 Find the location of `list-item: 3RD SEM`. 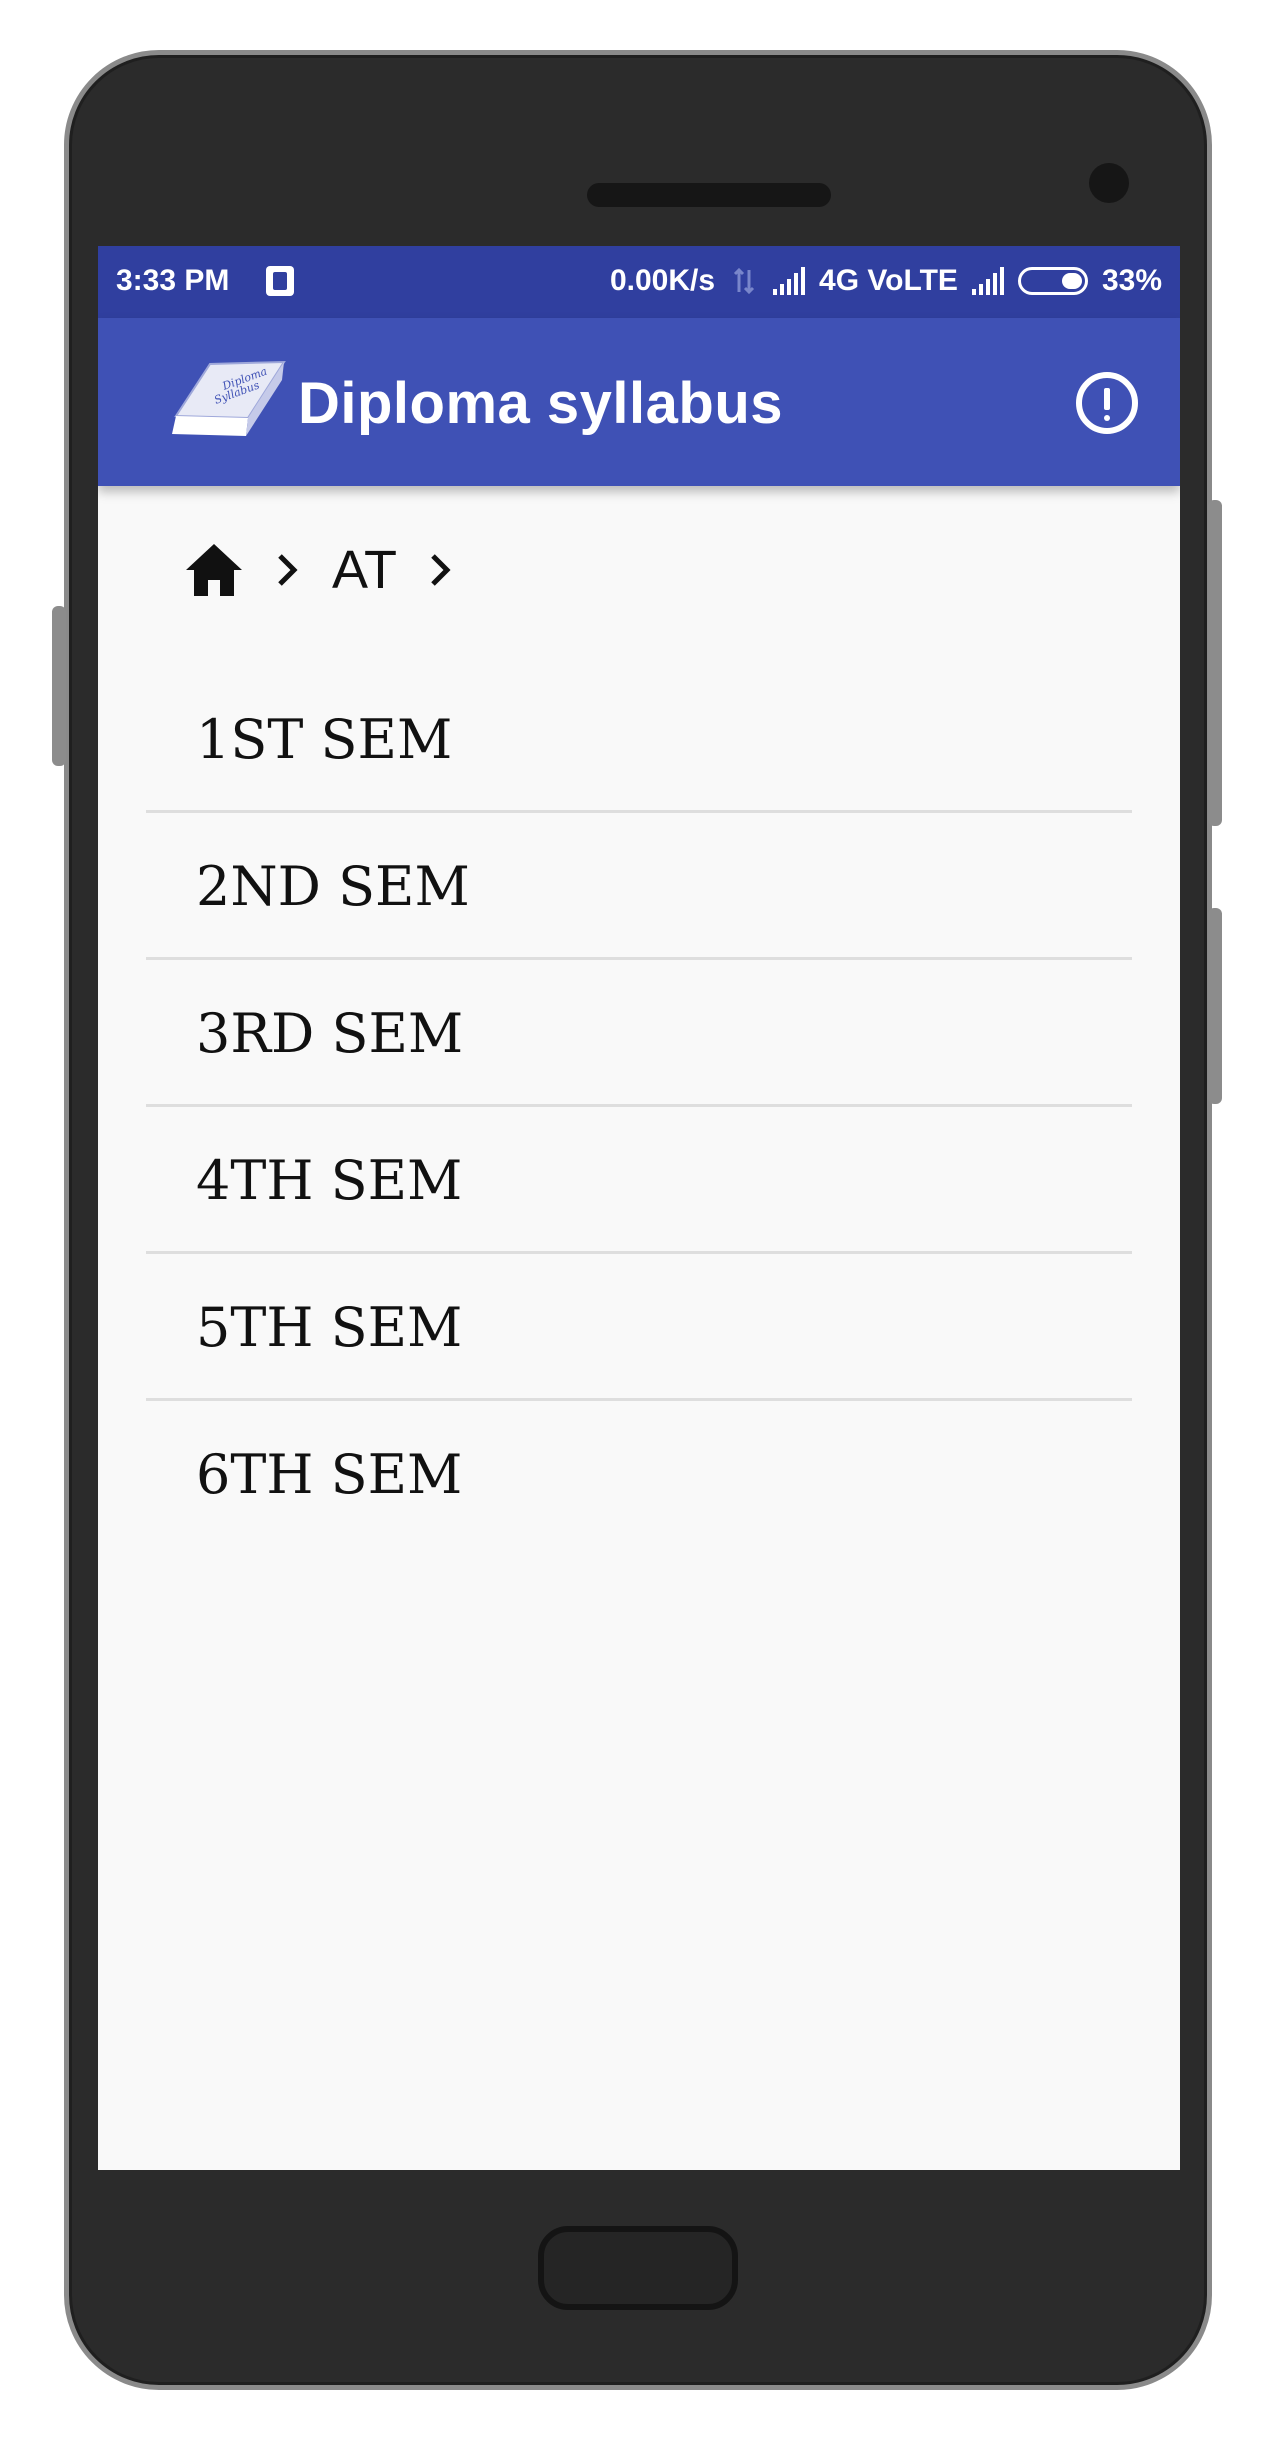

list-item: 3RD SEM is located at coordinates (639, 1033).